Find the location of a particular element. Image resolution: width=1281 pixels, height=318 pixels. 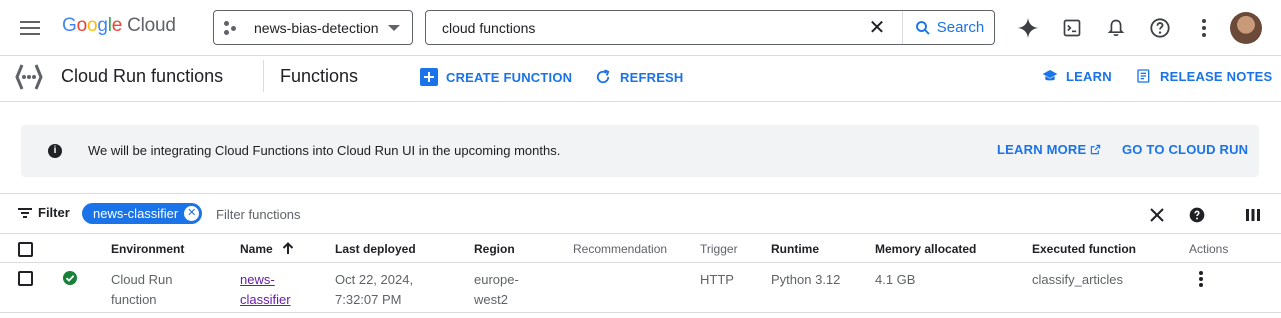

cell-last-deployed: Oct 22, 2024, 7:32:07 PM is located at coordinates (374, 289).